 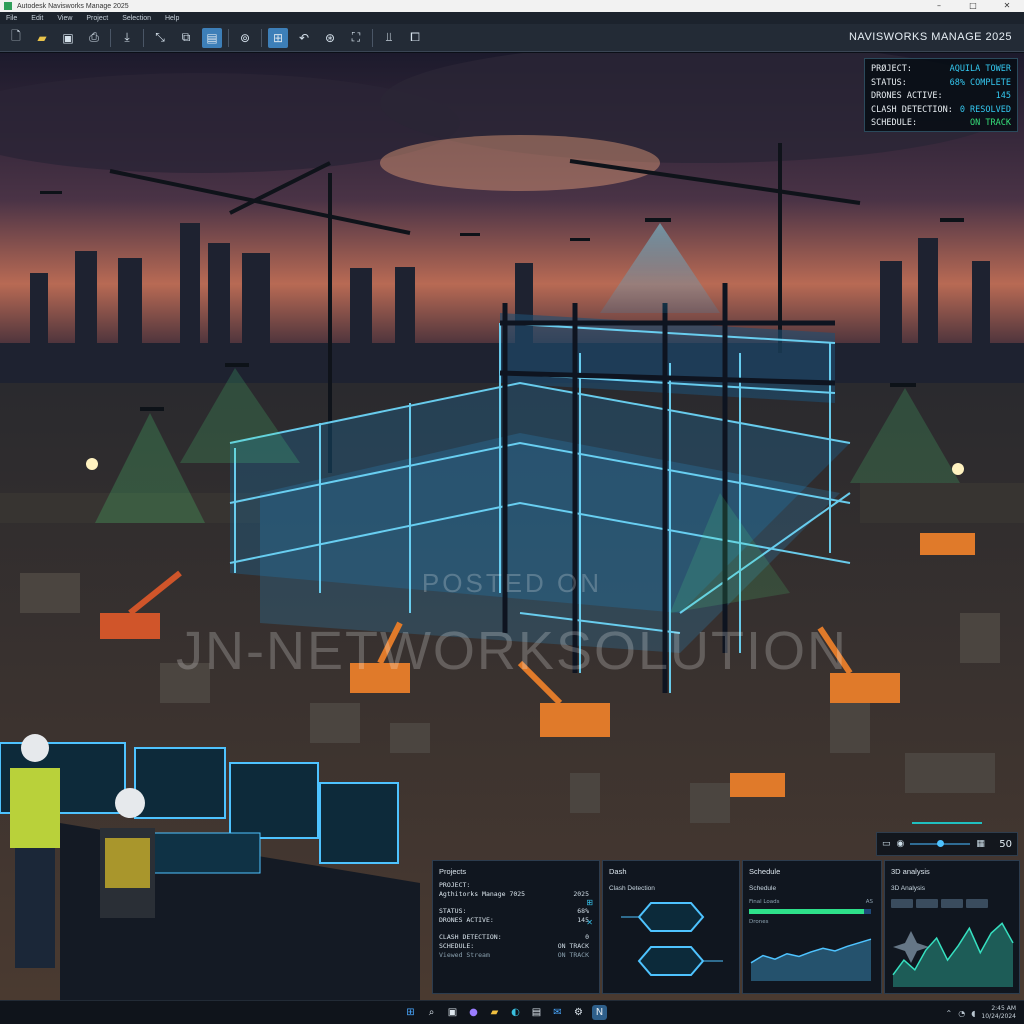 What do you see at coordinates (160, 38) in the screenshot?
I see `measure-icon: ⤡` at bounding box center [160, 38].